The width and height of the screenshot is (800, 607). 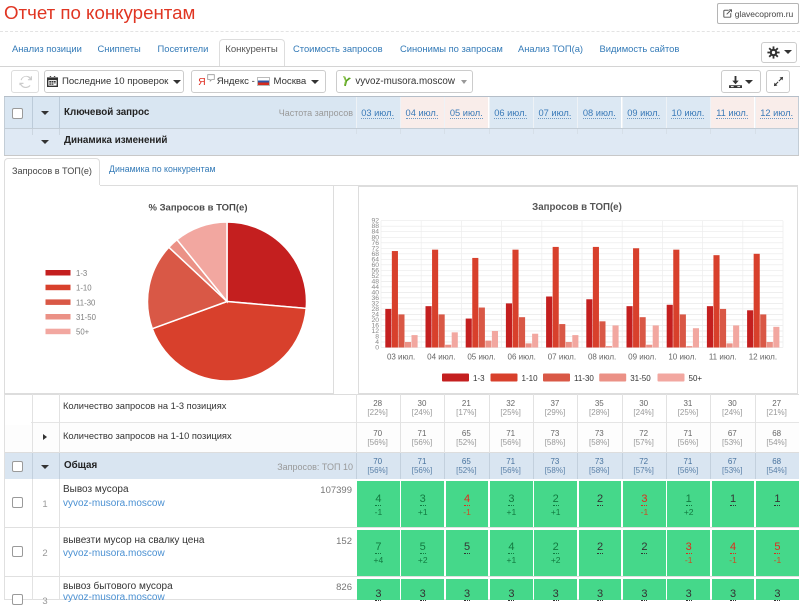 I want to click on svg-text: 08 июл., so click(x=602, y=356).